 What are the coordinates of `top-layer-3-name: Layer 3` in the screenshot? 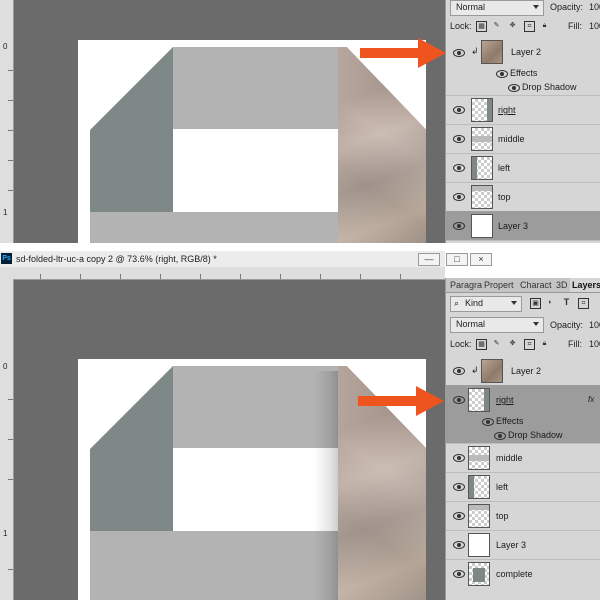 It's located at (513, 226).